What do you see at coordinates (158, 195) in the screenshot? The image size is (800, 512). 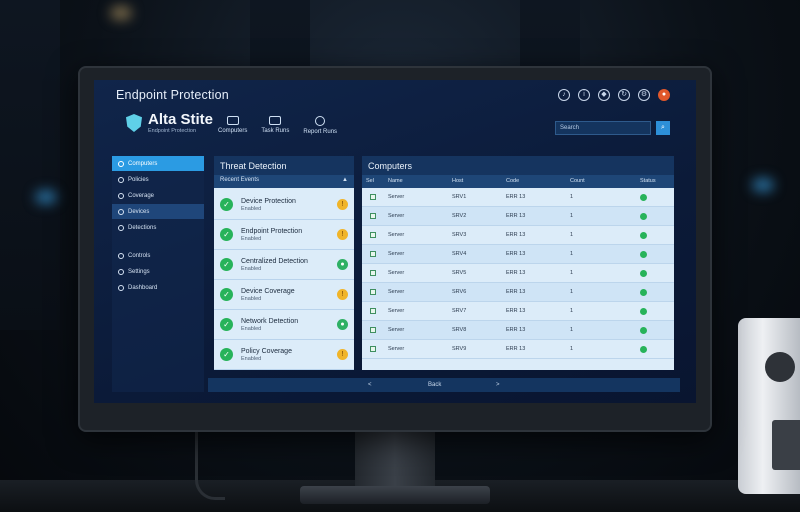 I see `sidebar-item-coverage: Coverage` at bounding box center [158, 195].